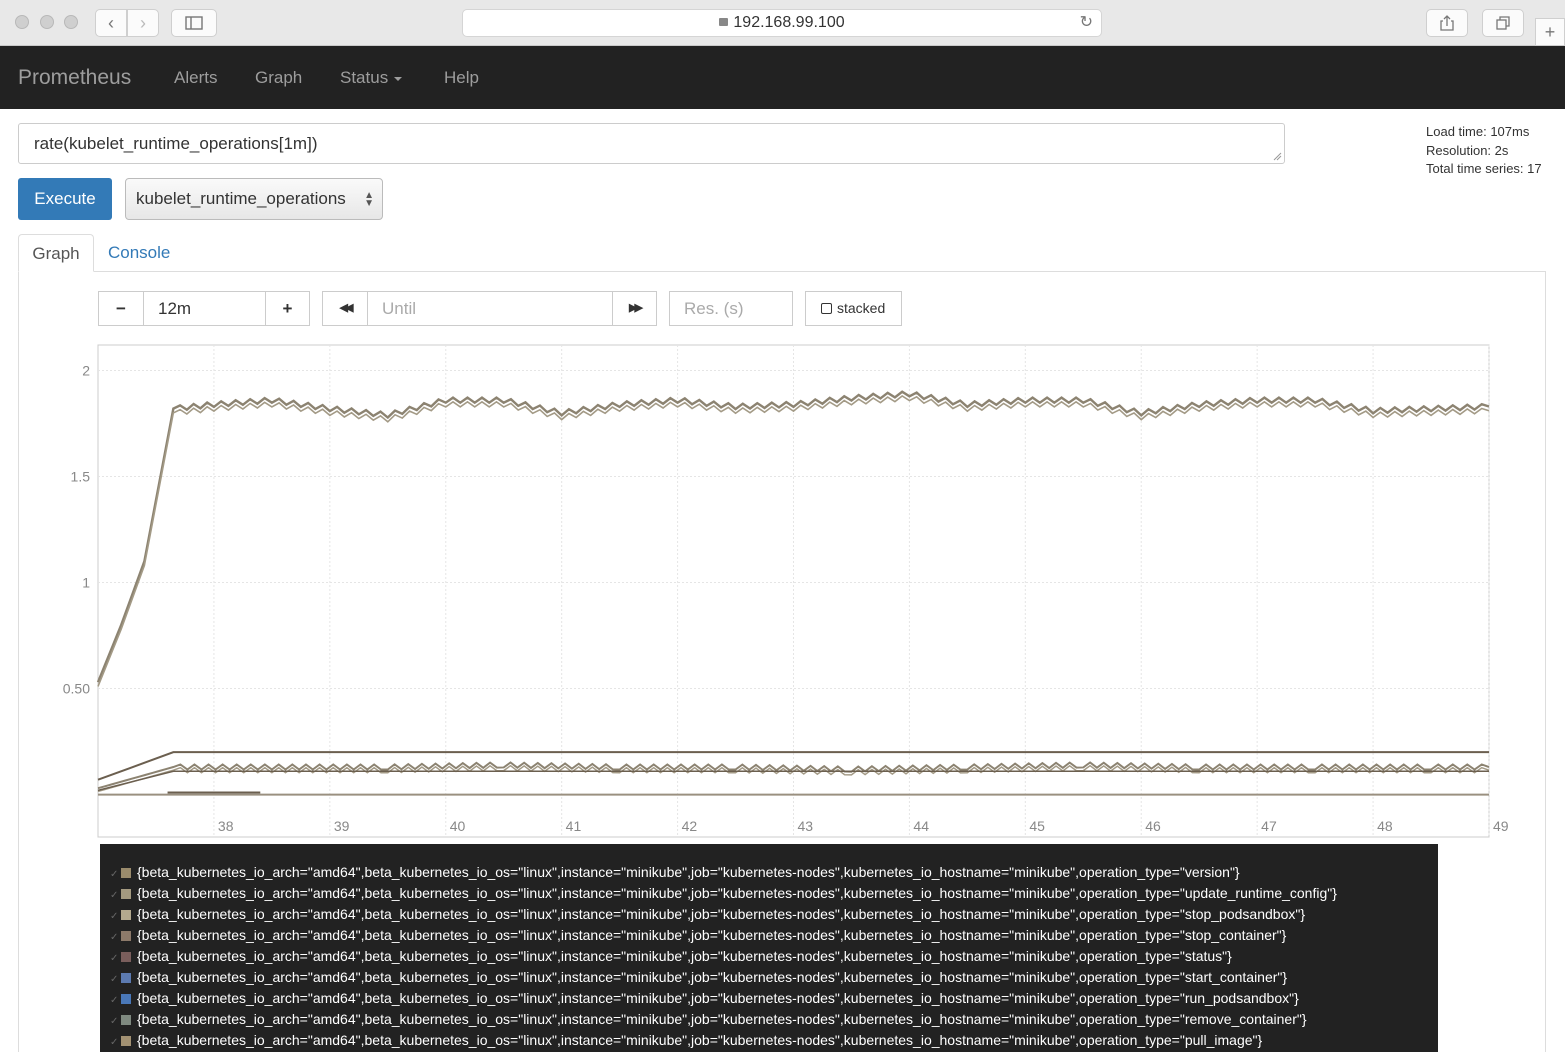 The width and height of the screenshot is (1565, 1053). I want to click on x-tick-label: 49, so click(1501, 826).